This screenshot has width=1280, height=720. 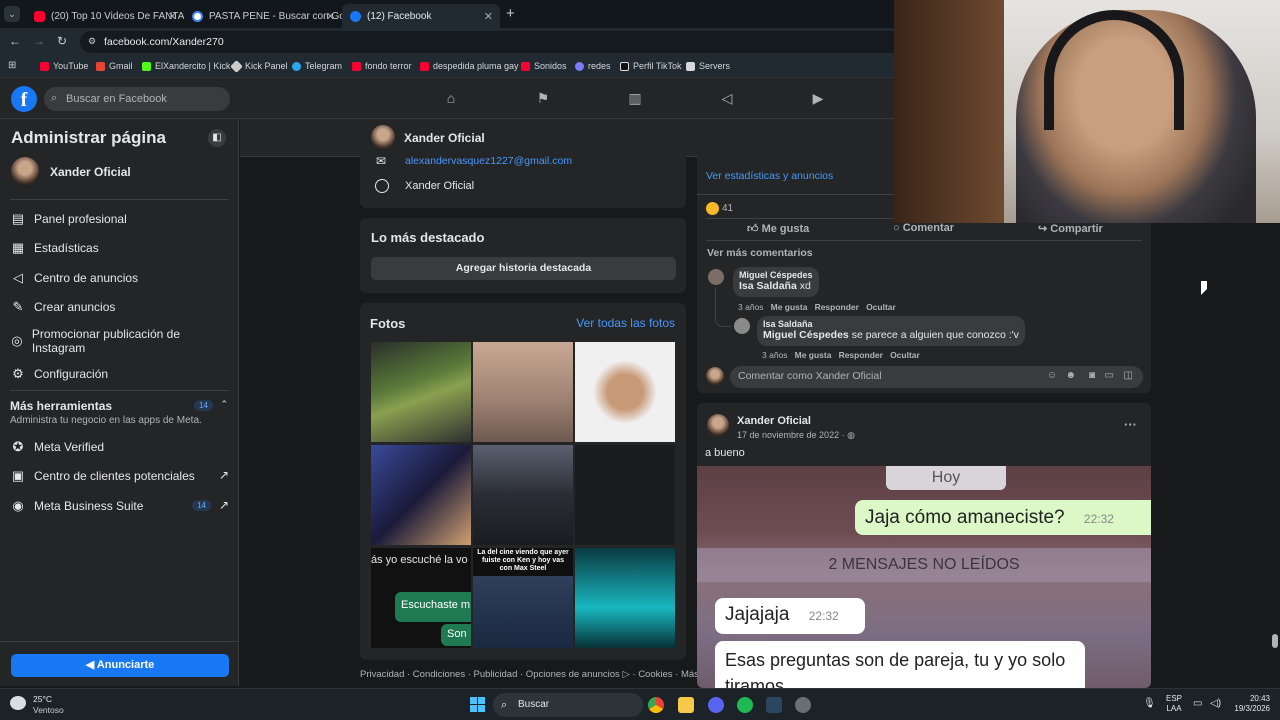 What do you see at coordinates (119, 476) in the screenshot?
I see `sidebar-item-clientes: ▣ Centro de clientes potenciales ↗` at bounding box center [119, 476].